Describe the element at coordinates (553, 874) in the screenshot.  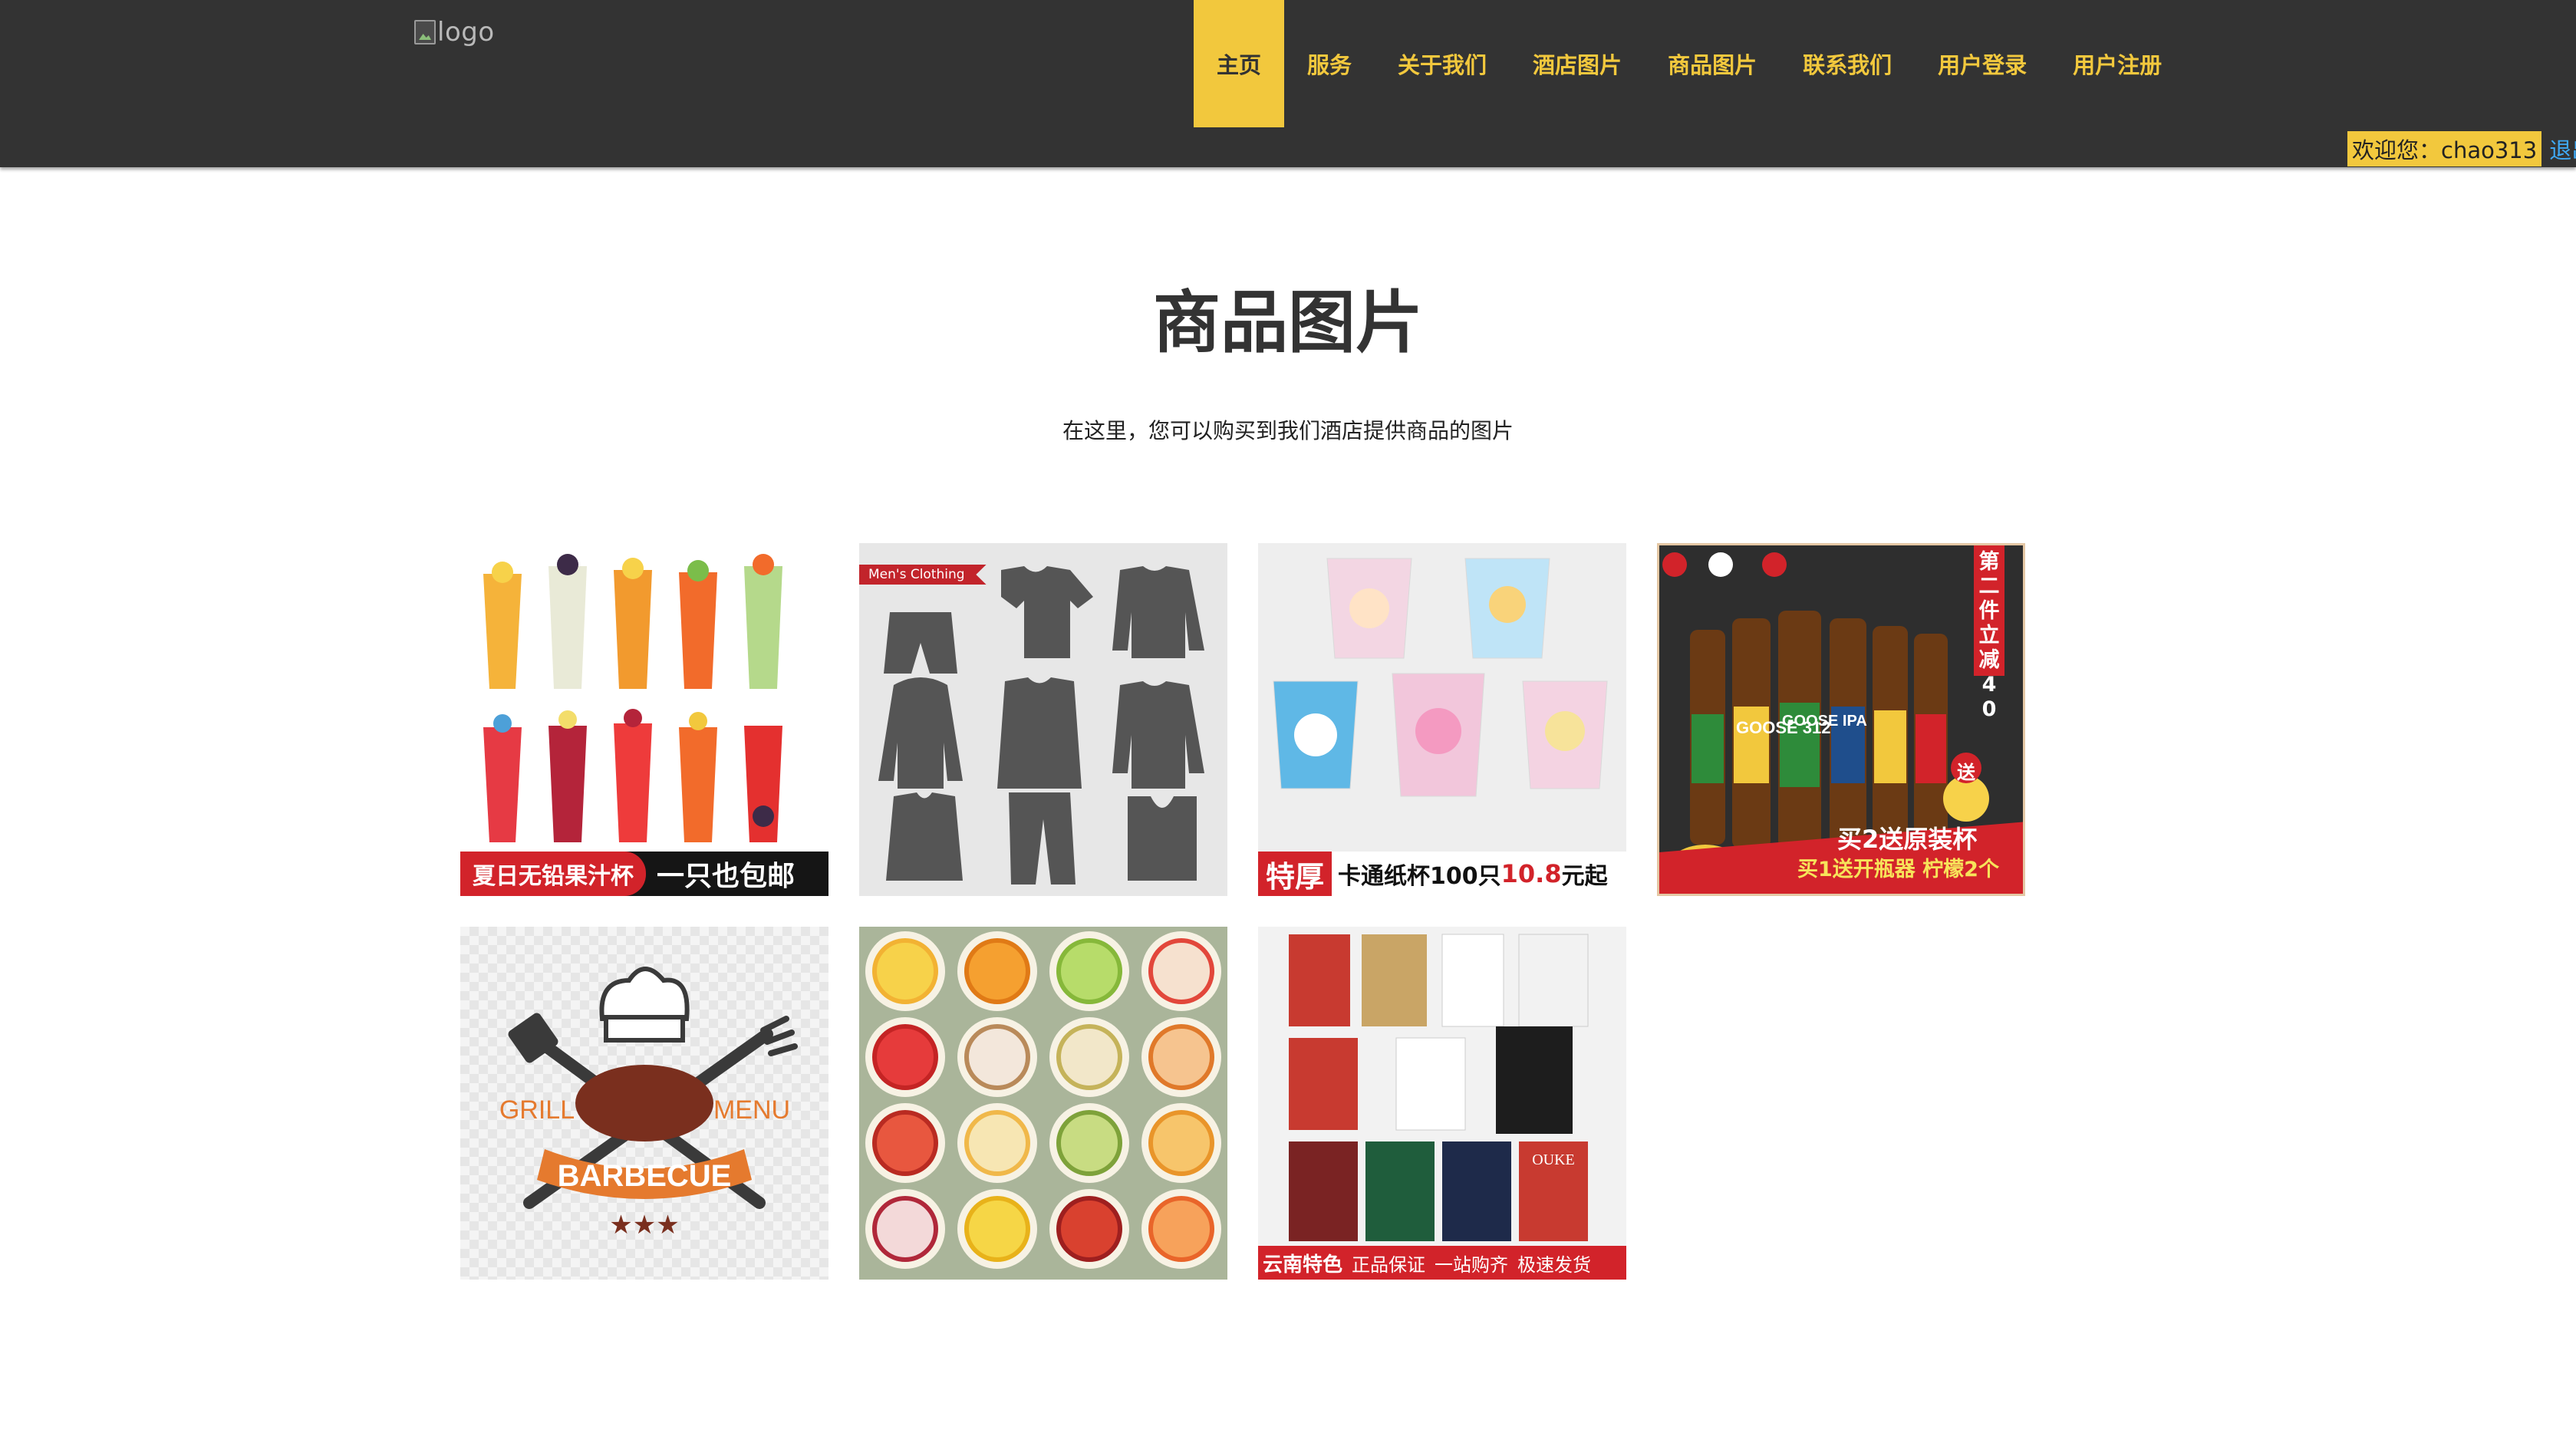
I see `juice-cups-banner-left: 夏日无铅果汁杯` at that location.